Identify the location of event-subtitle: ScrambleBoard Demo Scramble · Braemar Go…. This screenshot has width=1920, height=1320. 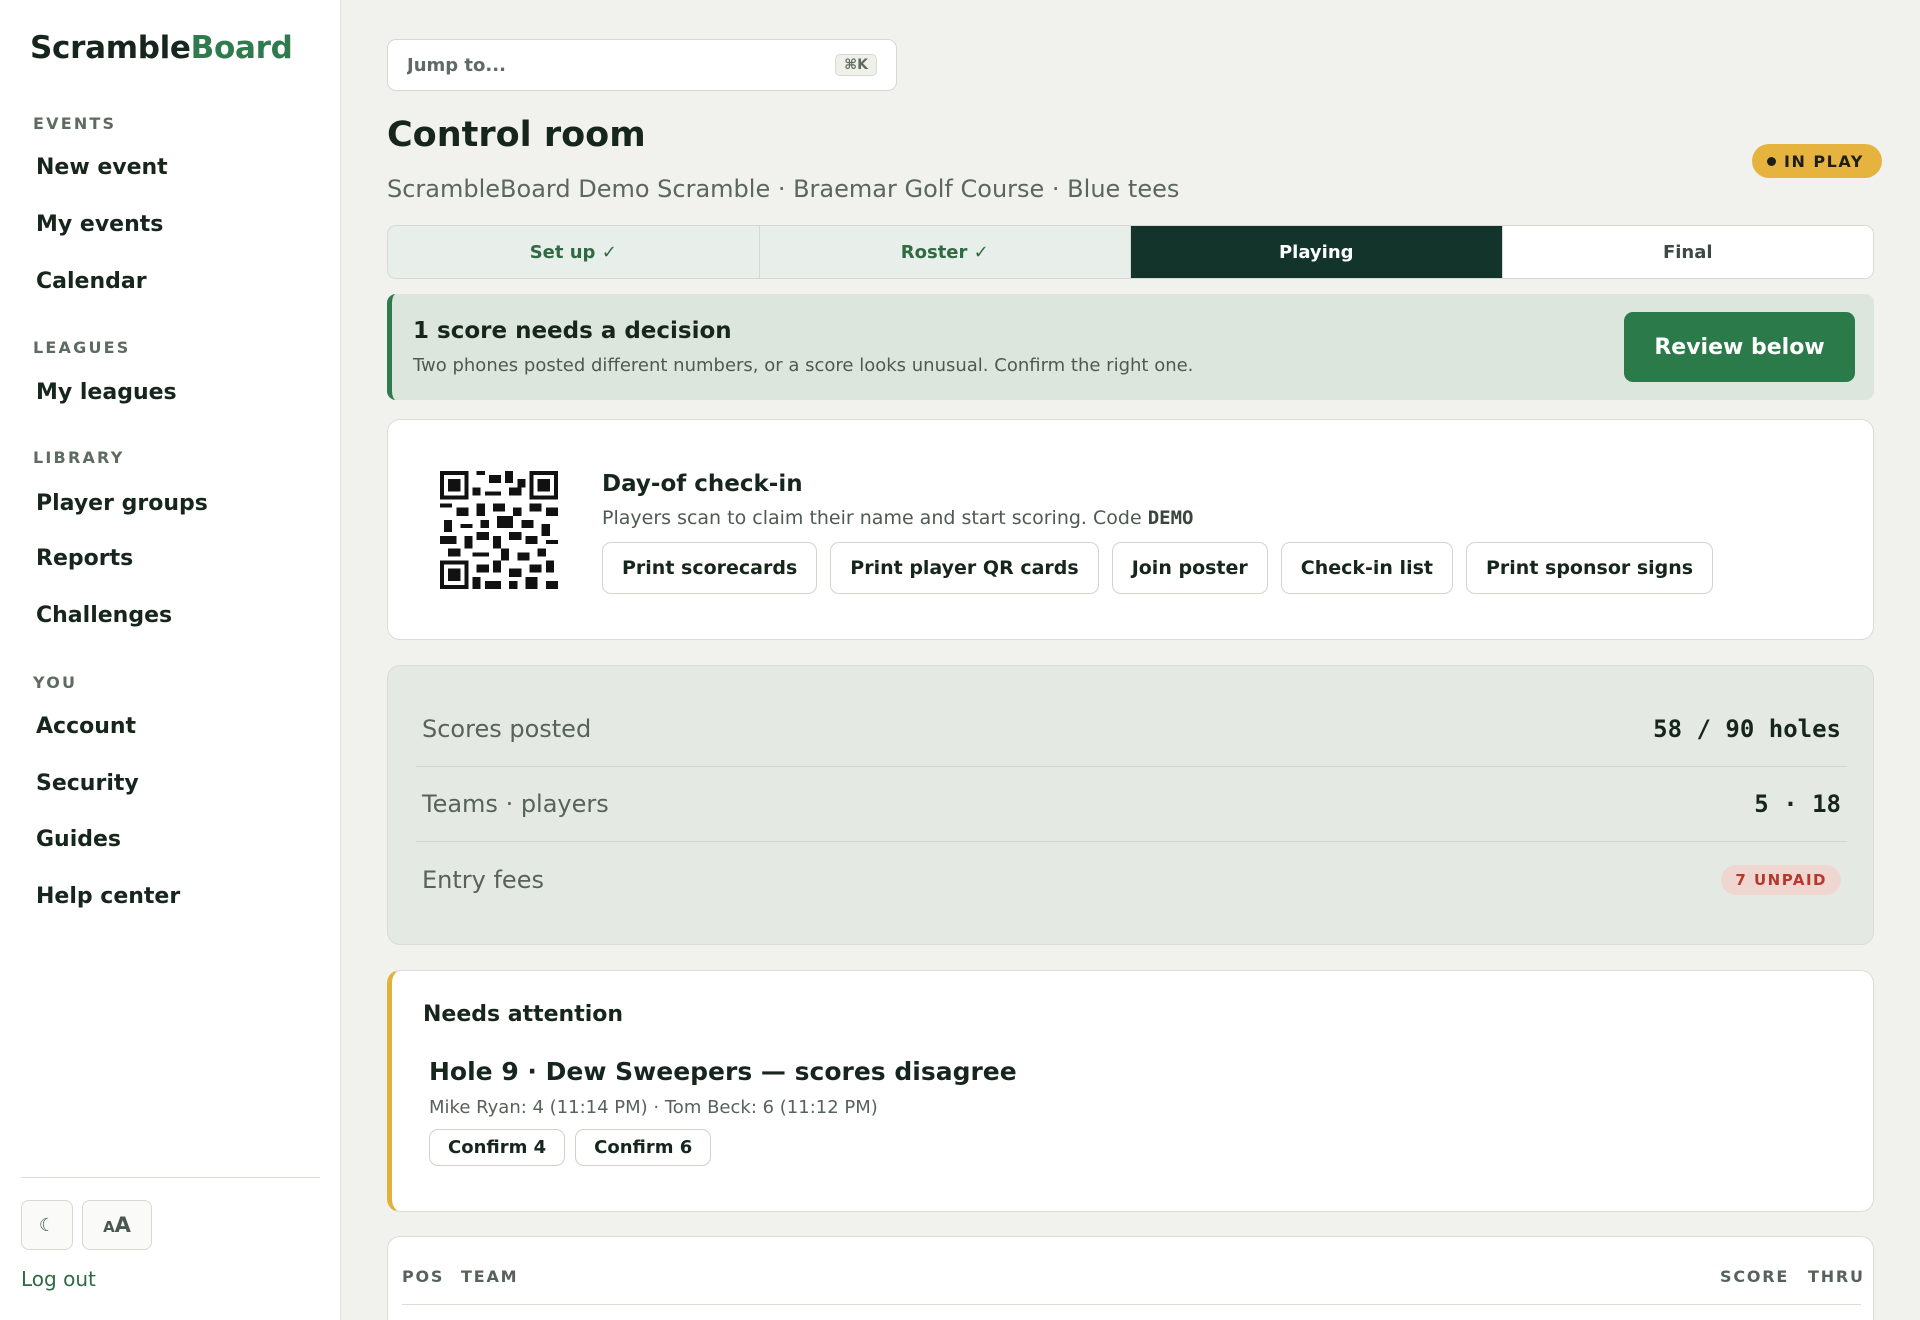
(783, 189).